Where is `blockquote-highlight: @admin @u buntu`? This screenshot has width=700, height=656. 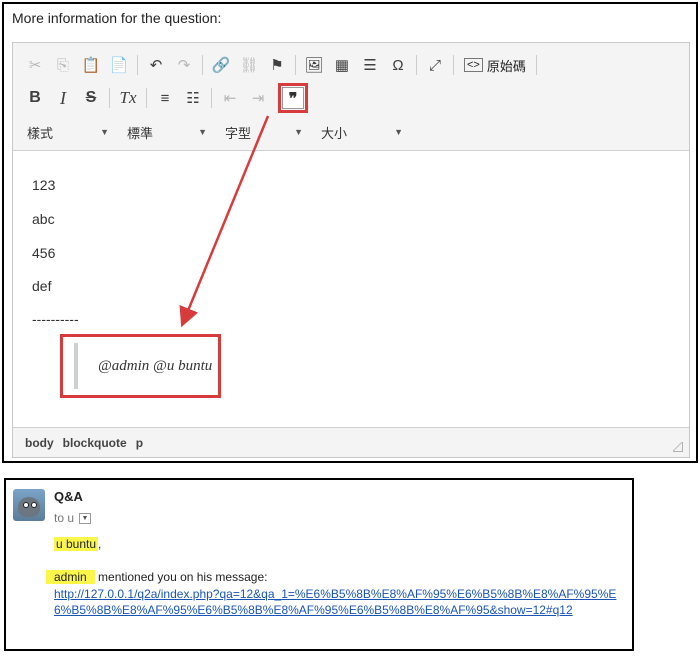
blockquote-highlight: @admin @u buntu is located at coordinates (140, 366).